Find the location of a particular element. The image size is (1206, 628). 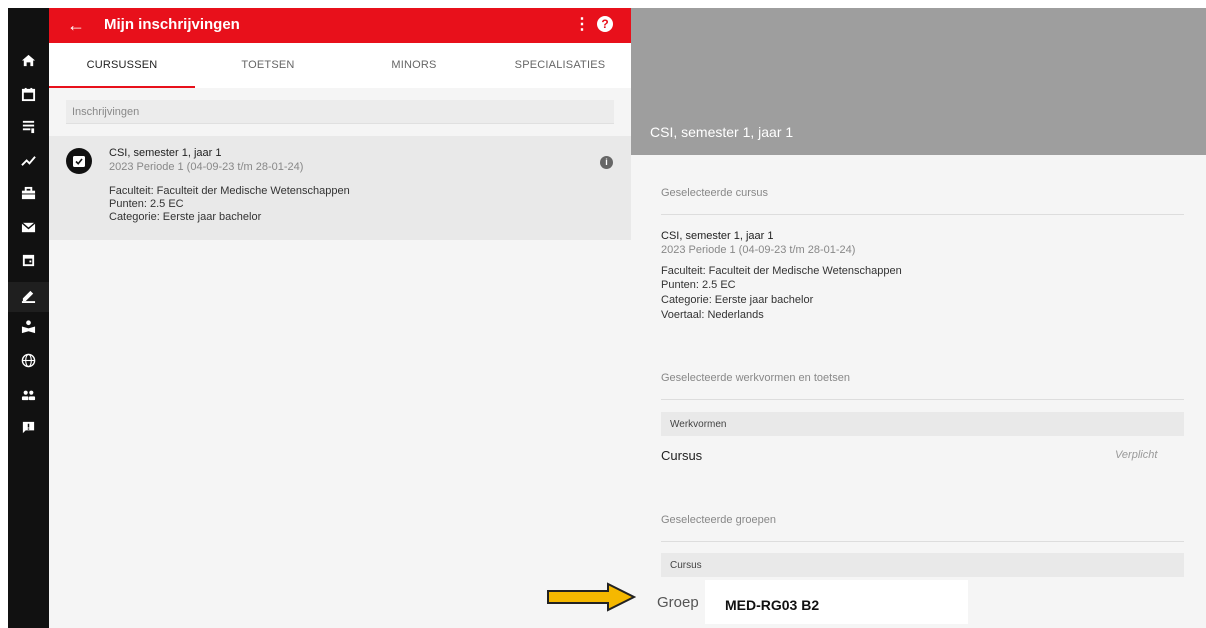

nav-rail is located at coordinates (28, 318).